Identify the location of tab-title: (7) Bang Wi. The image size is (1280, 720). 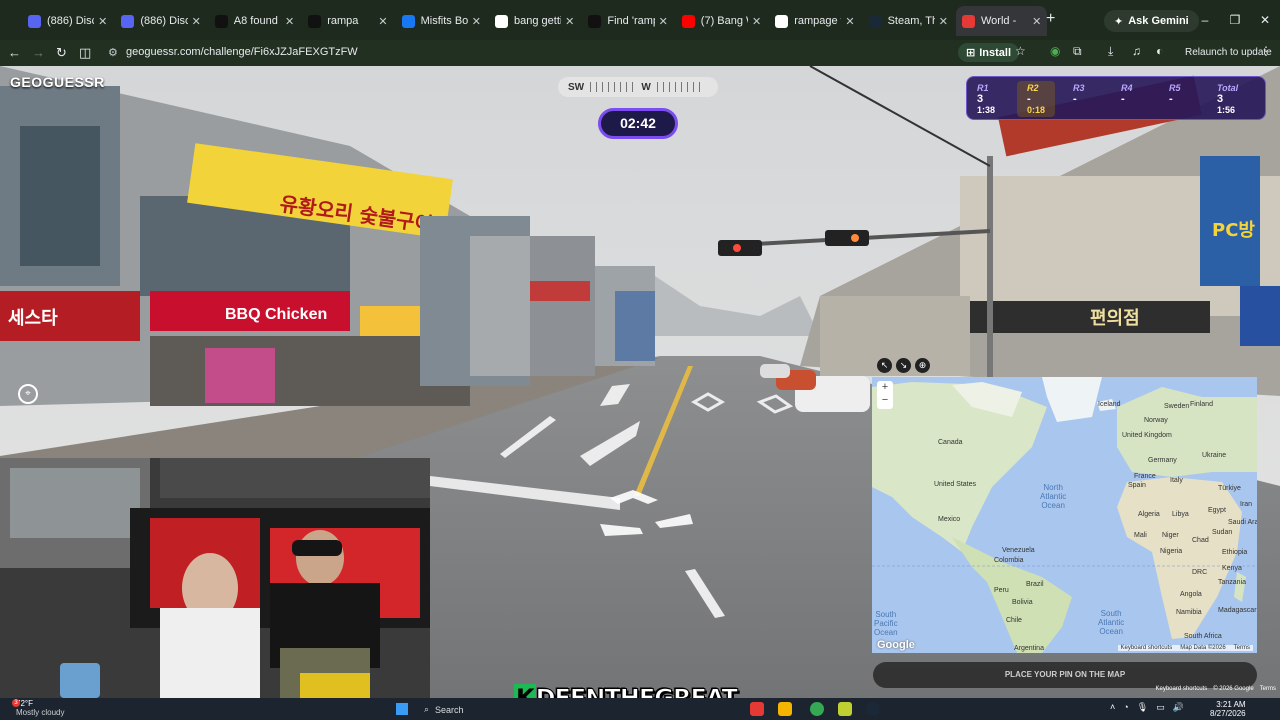
(724, 21).